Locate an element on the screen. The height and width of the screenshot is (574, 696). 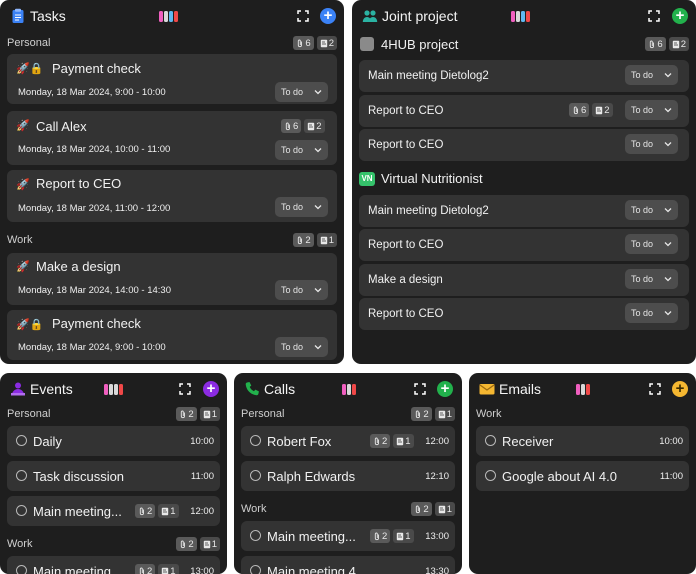
event-row: Main meeting... 2 1 13:00 is located at coordinates (113, 565).